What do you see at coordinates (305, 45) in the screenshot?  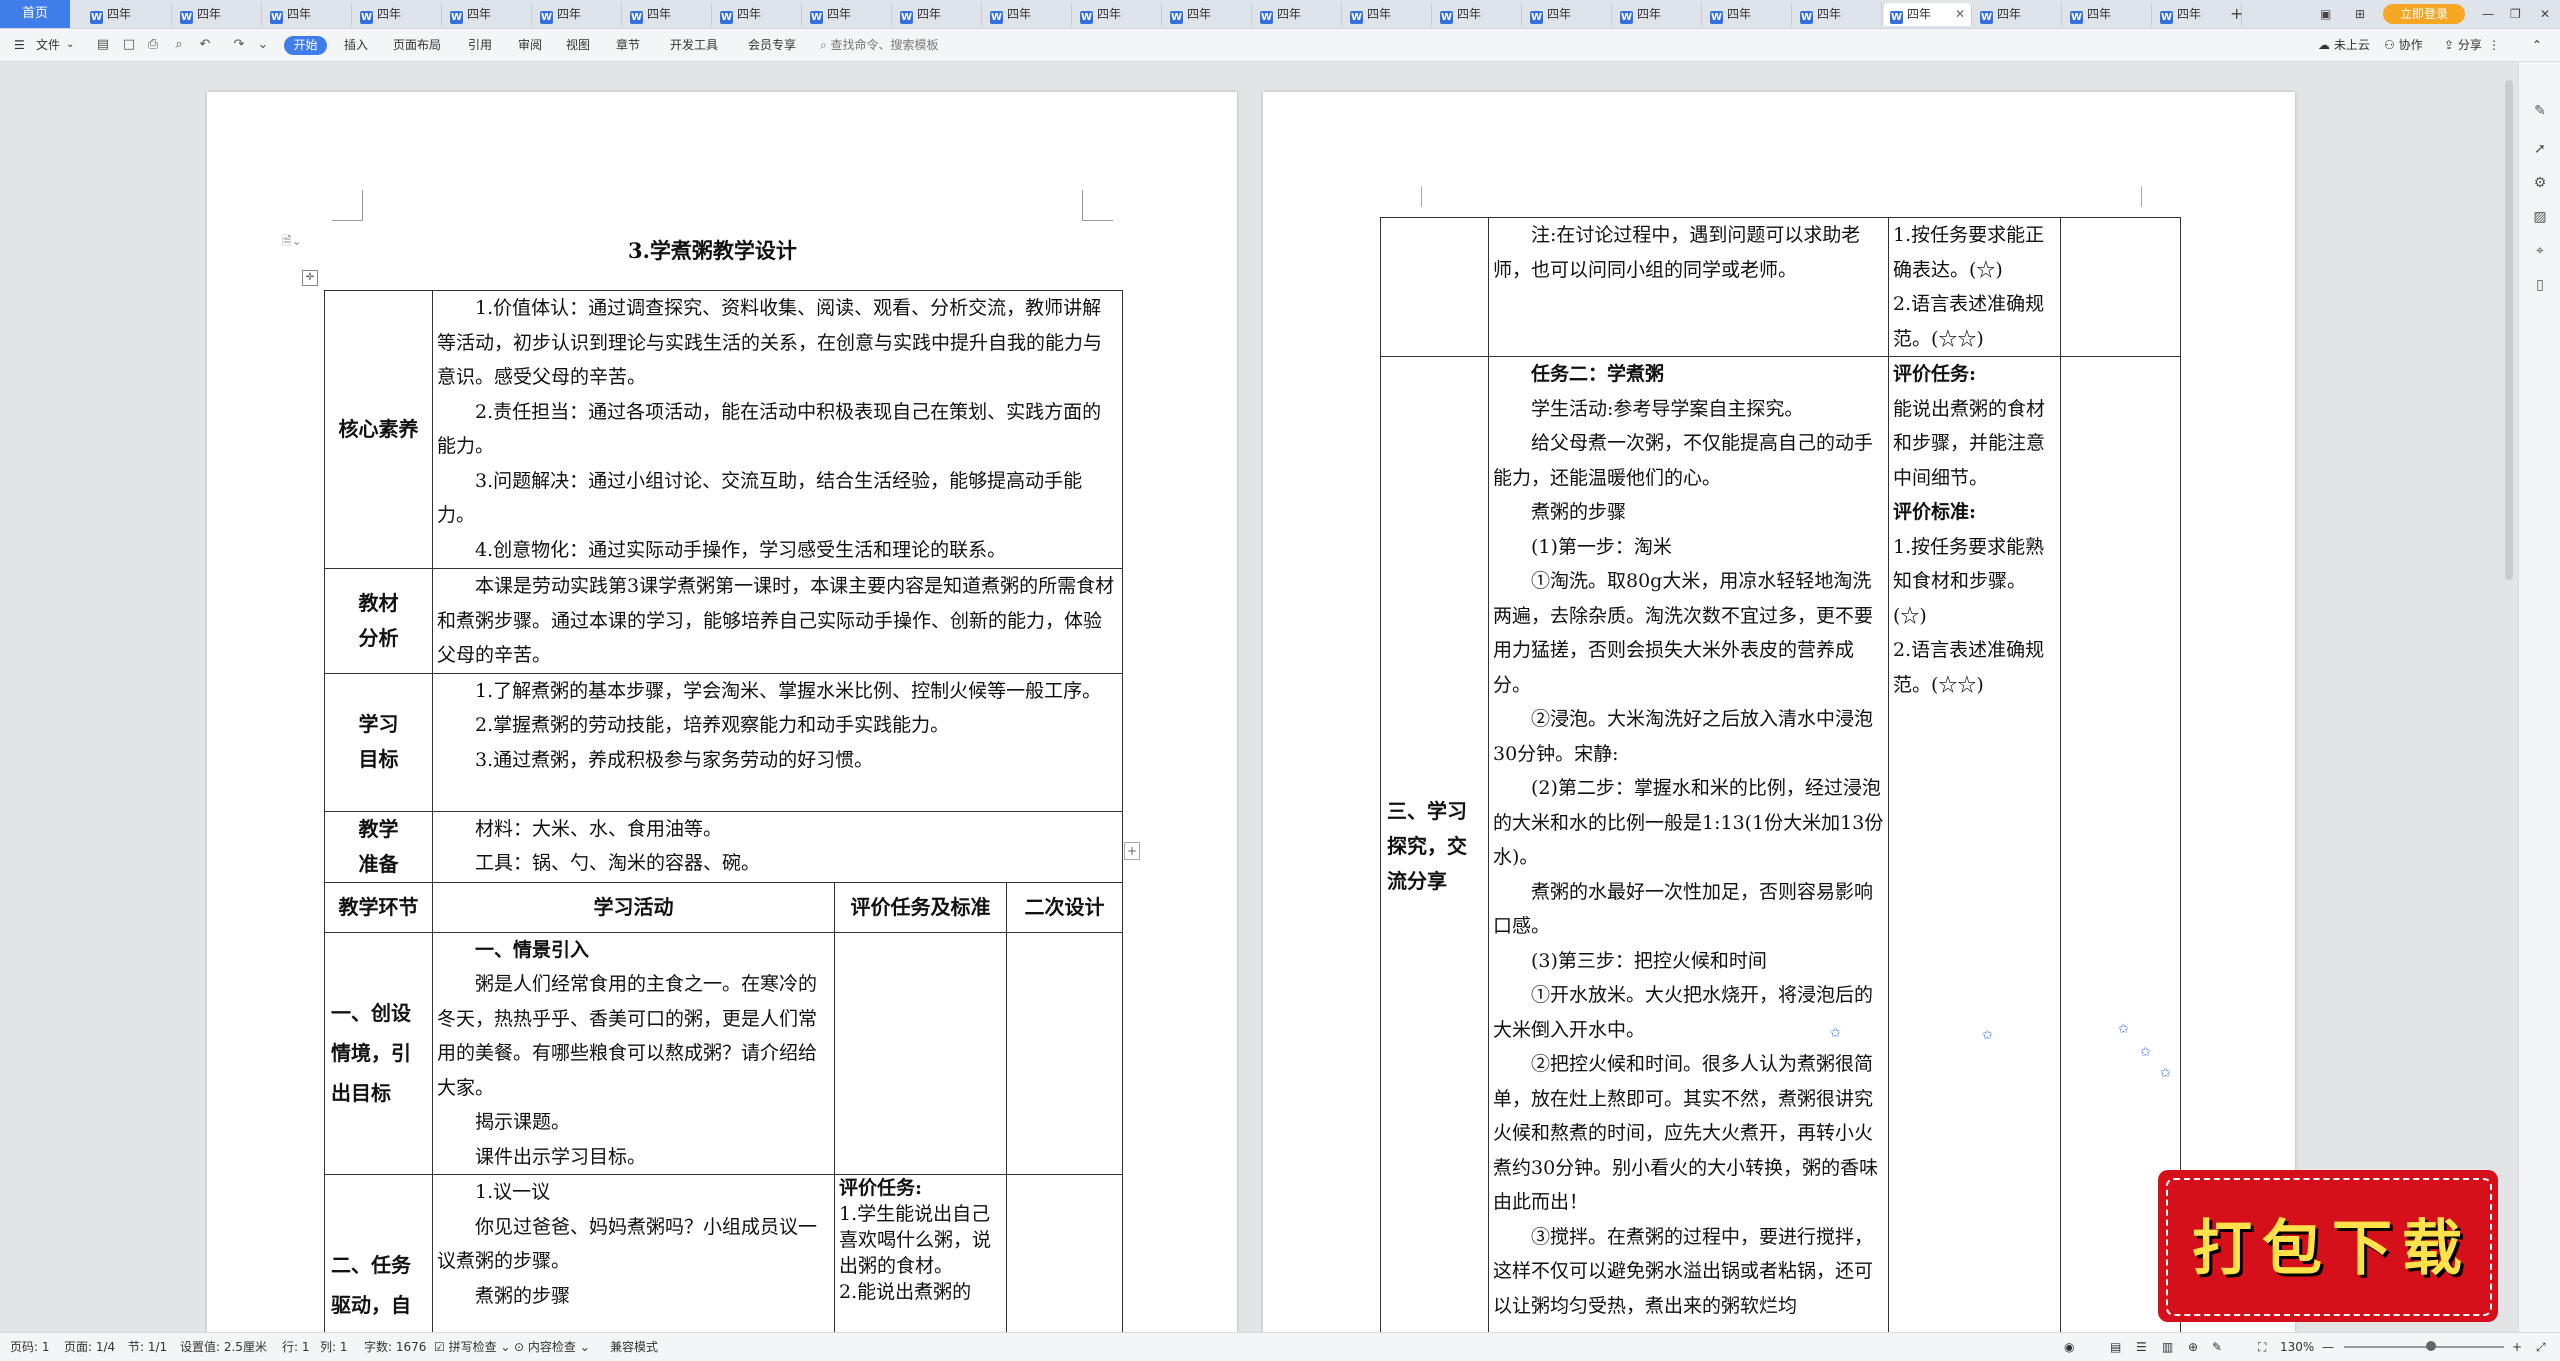 I see `menu-0: 开始` at bounding box center [305, 45].